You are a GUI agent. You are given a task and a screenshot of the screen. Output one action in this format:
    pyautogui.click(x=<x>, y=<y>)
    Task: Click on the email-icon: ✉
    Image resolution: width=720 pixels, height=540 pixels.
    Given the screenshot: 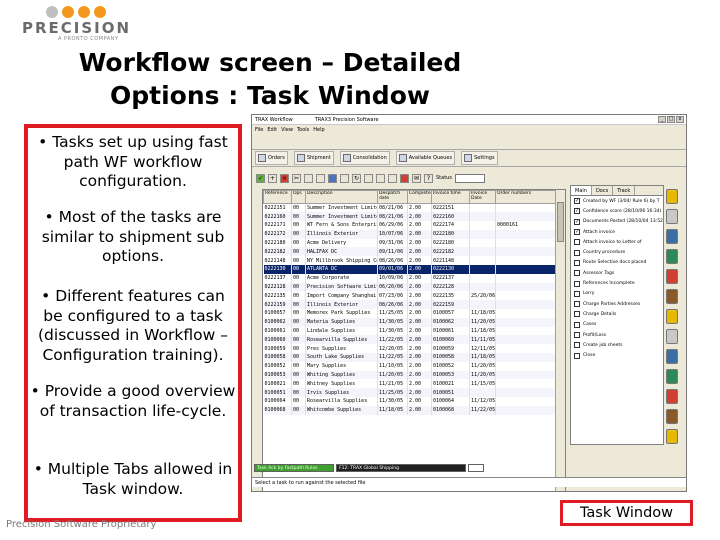 What is the action you would take?
    pyautogui.click(x=416, y=178)
    